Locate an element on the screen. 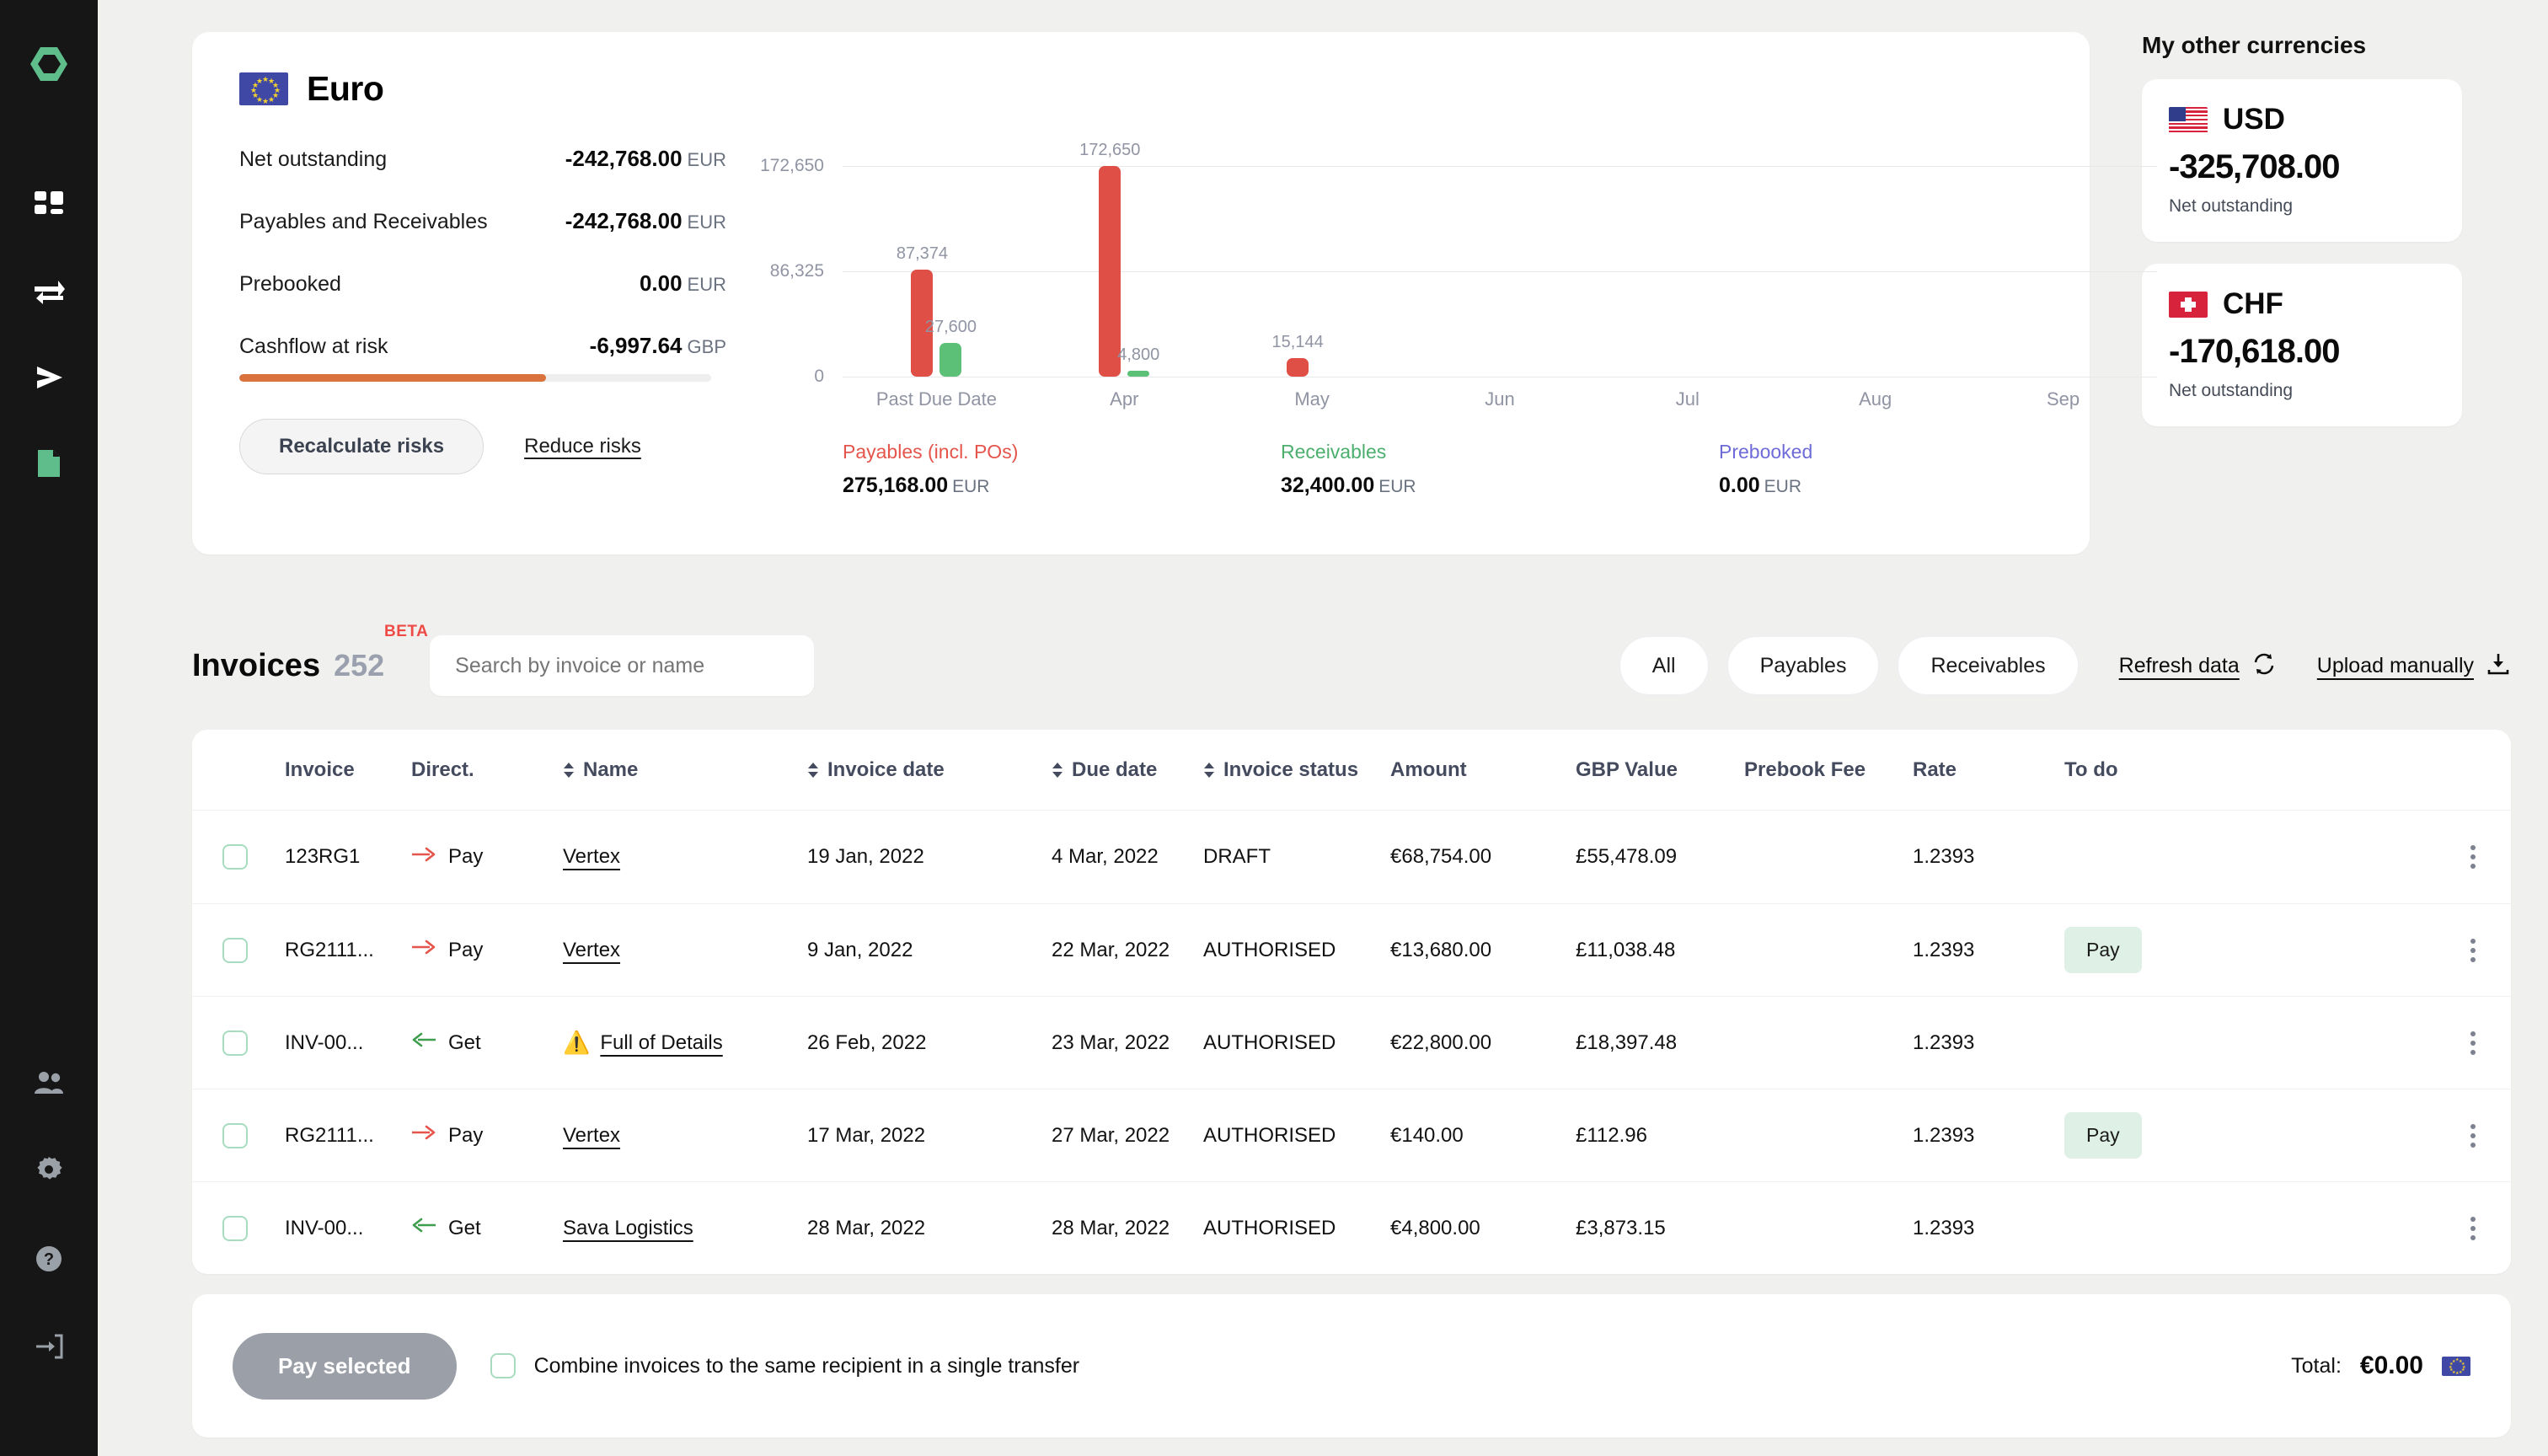  cell-name: Vertex is located at coordinates (685, 950).